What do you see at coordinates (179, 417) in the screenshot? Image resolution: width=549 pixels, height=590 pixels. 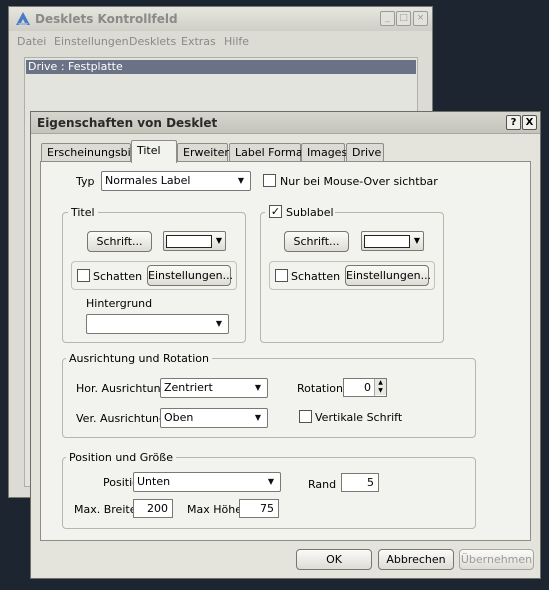 I see `ver-alignment-value: Oben` at bounding box center [179, 417].